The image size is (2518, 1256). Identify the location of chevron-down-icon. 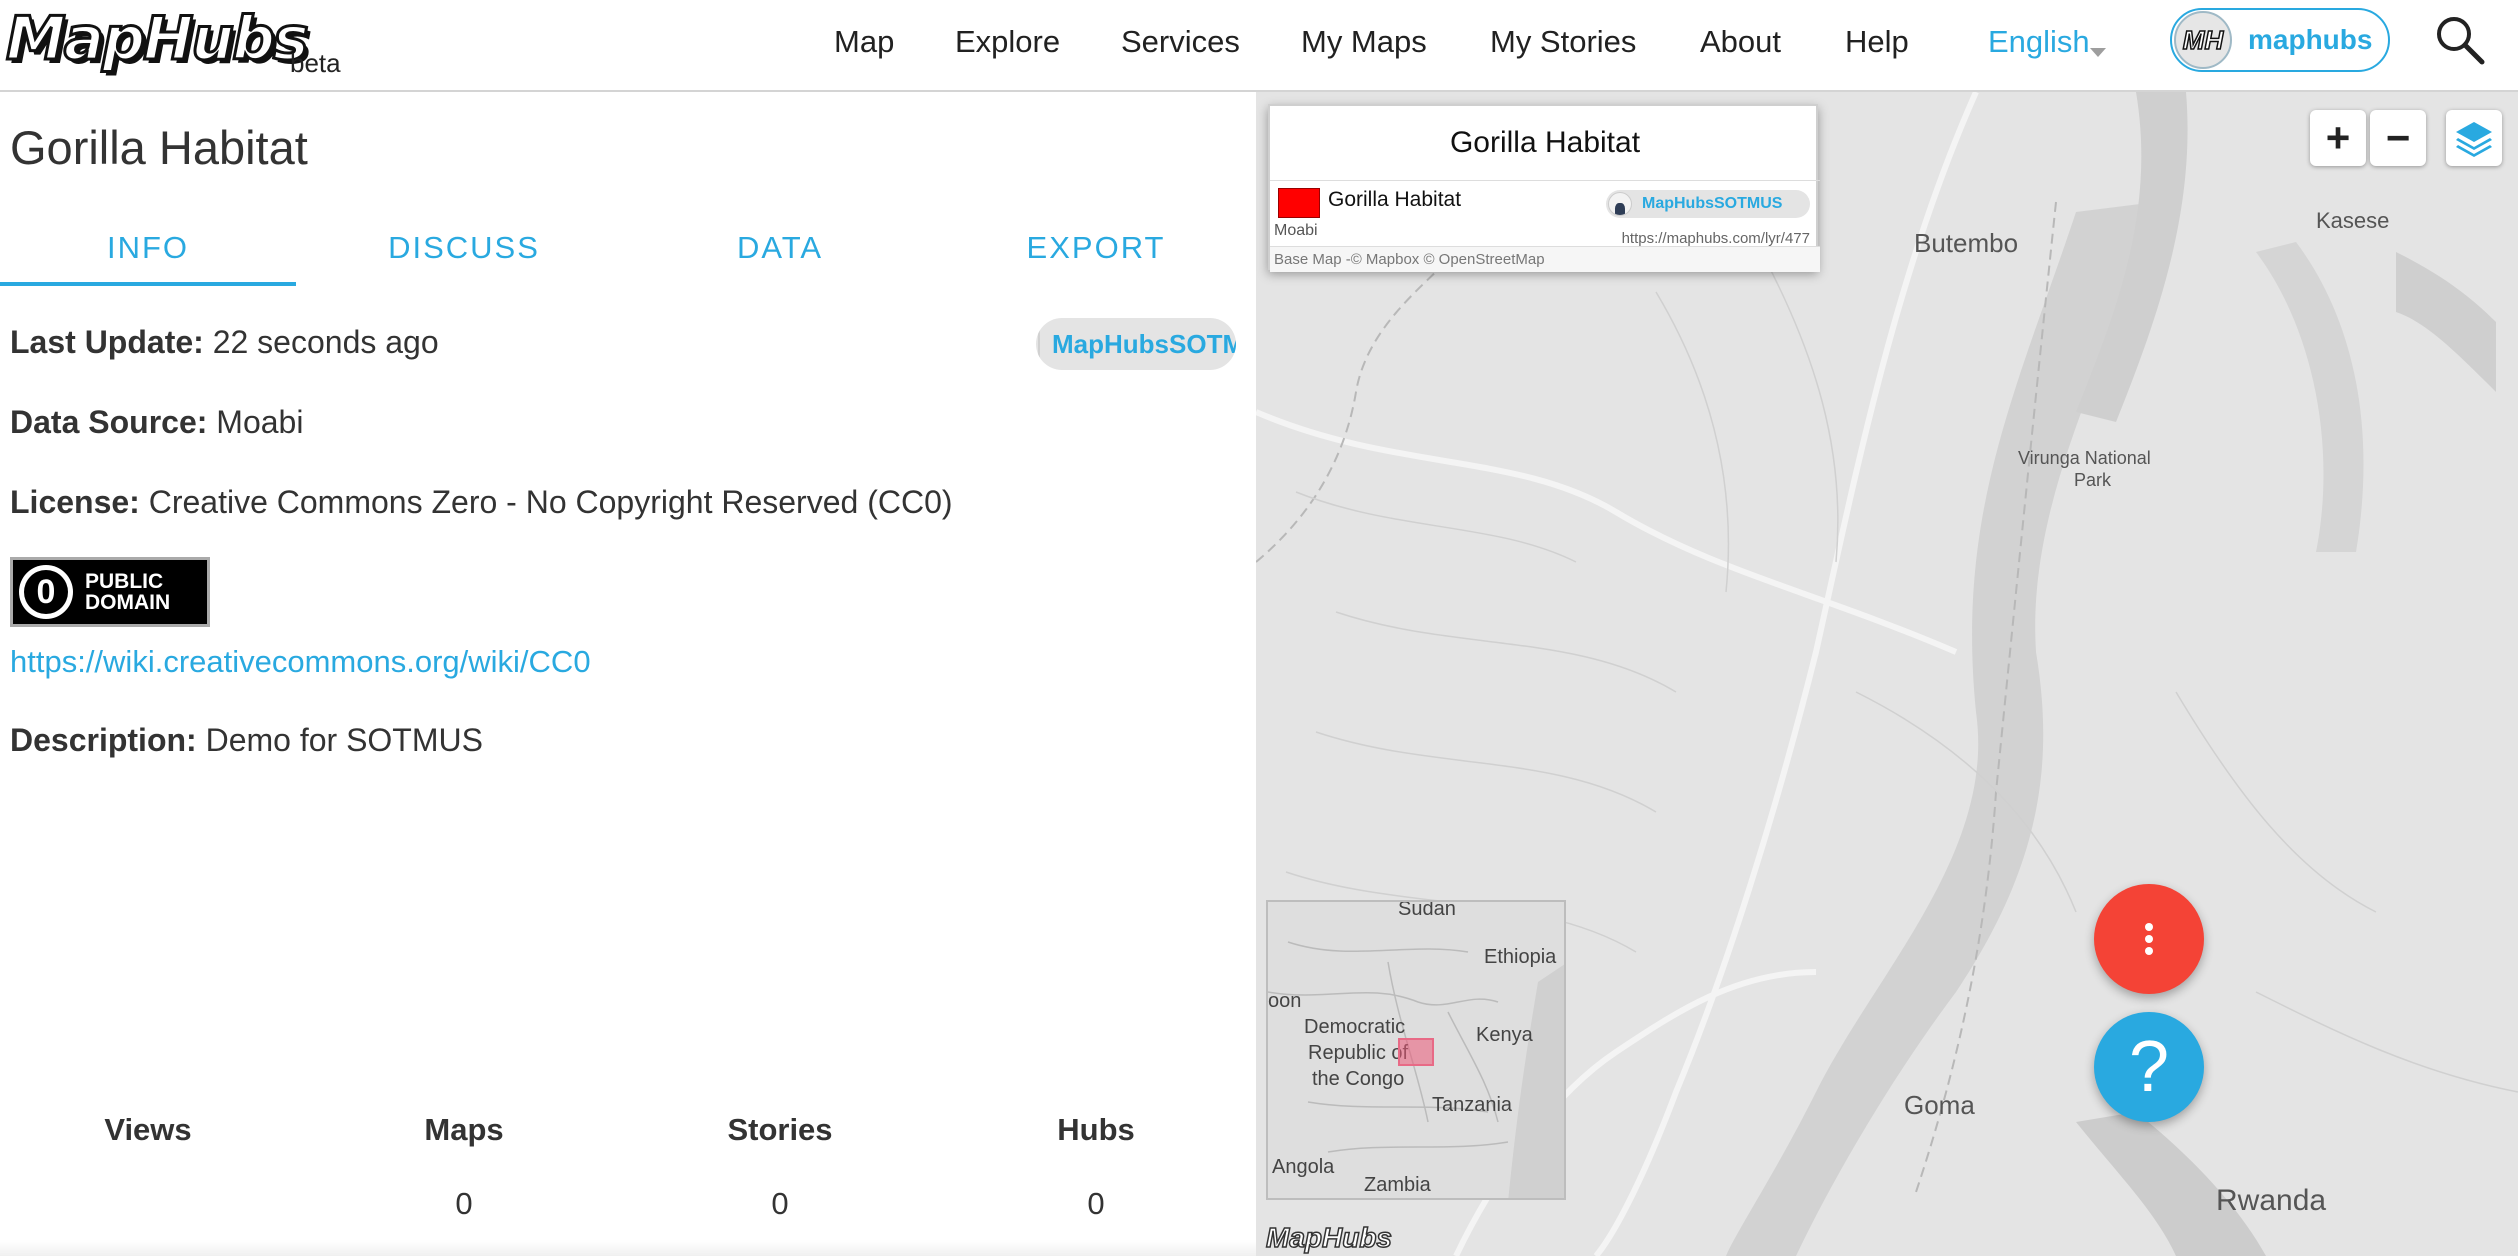
(2098, 52).